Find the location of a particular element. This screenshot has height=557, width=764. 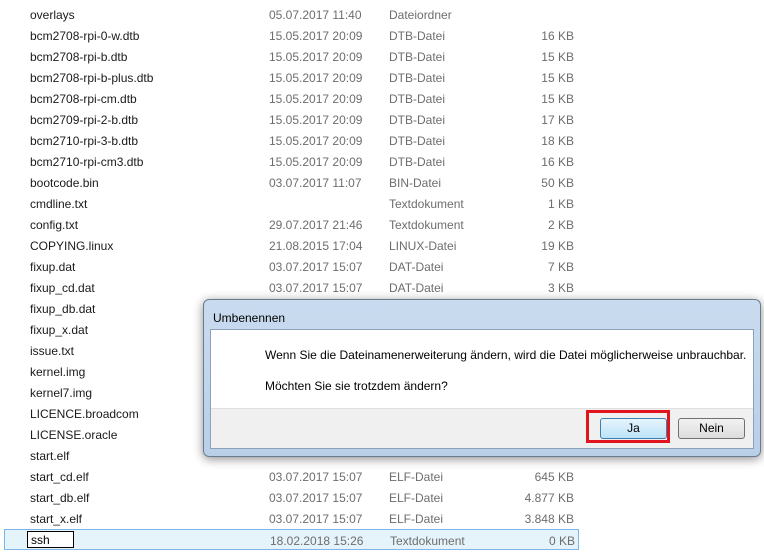

file-size: 17 KB is located at coordinates (557, 120).